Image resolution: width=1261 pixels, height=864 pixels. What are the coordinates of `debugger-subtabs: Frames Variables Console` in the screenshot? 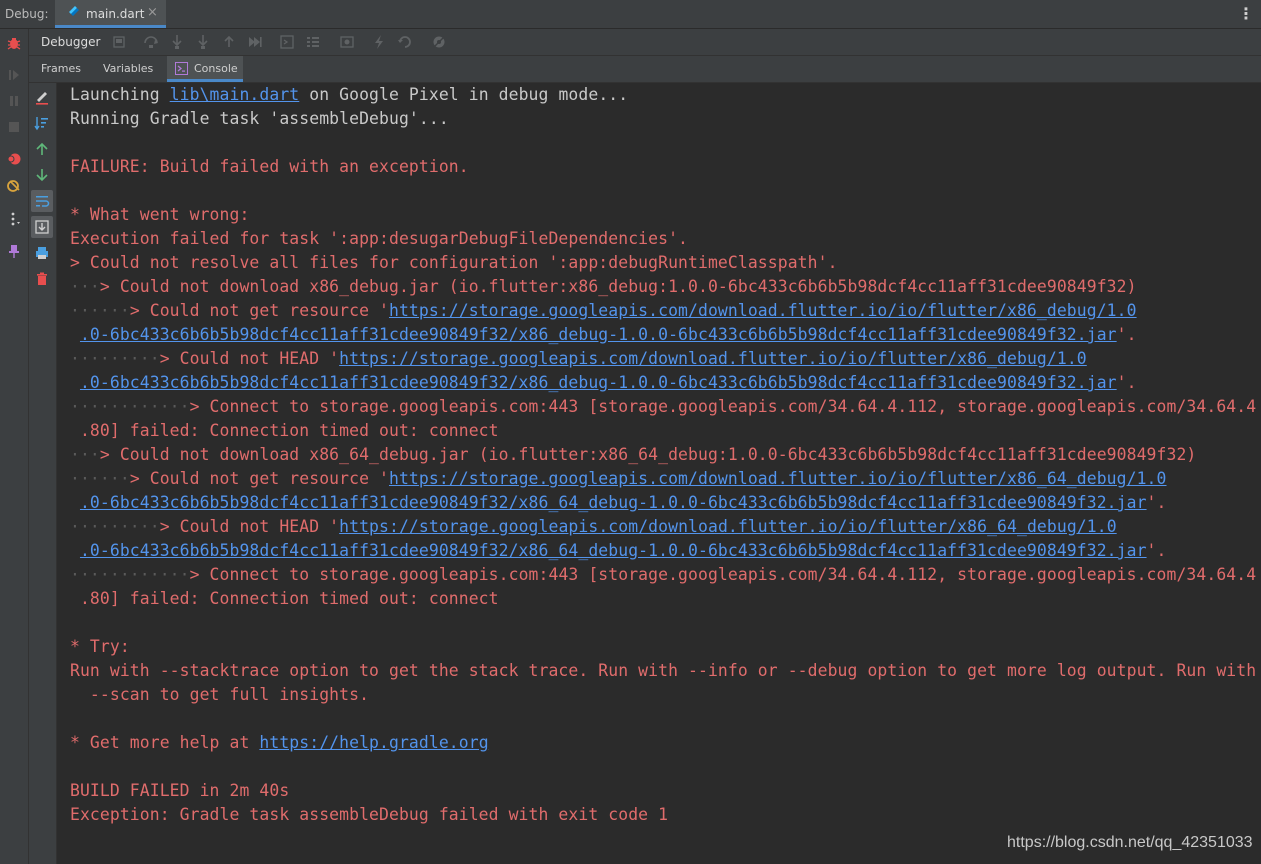 It's located at (645, 69).